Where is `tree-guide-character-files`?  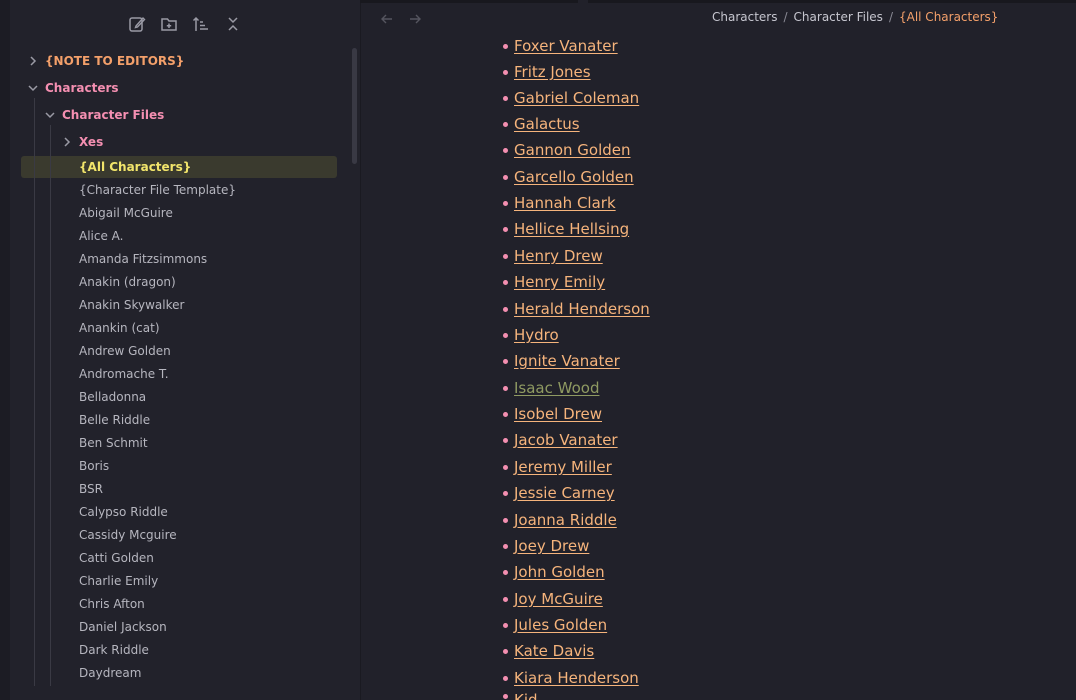 tree-guide-character-files is located at coordinates (50, 405).